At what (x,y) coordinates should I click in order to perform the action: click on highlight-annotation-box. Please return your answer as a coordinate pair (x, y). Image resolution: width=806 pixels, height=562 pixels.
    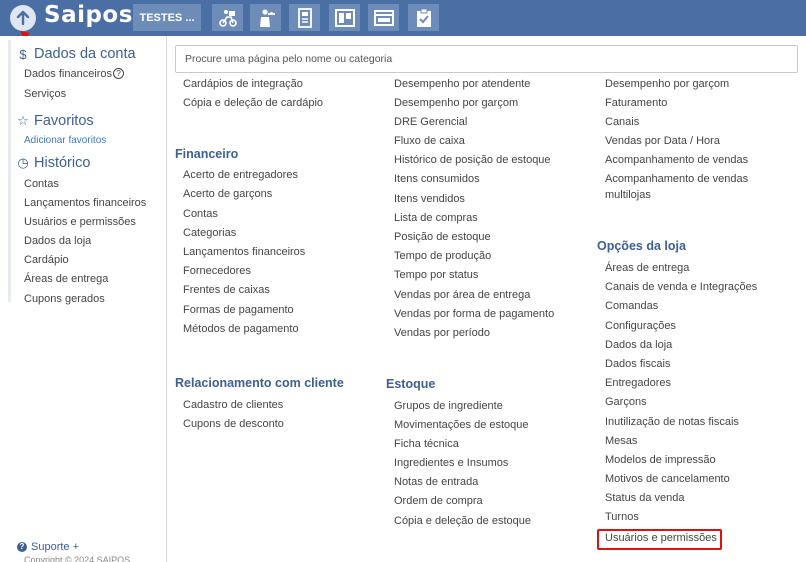
    Looking at the image, I should click on (659, 539).